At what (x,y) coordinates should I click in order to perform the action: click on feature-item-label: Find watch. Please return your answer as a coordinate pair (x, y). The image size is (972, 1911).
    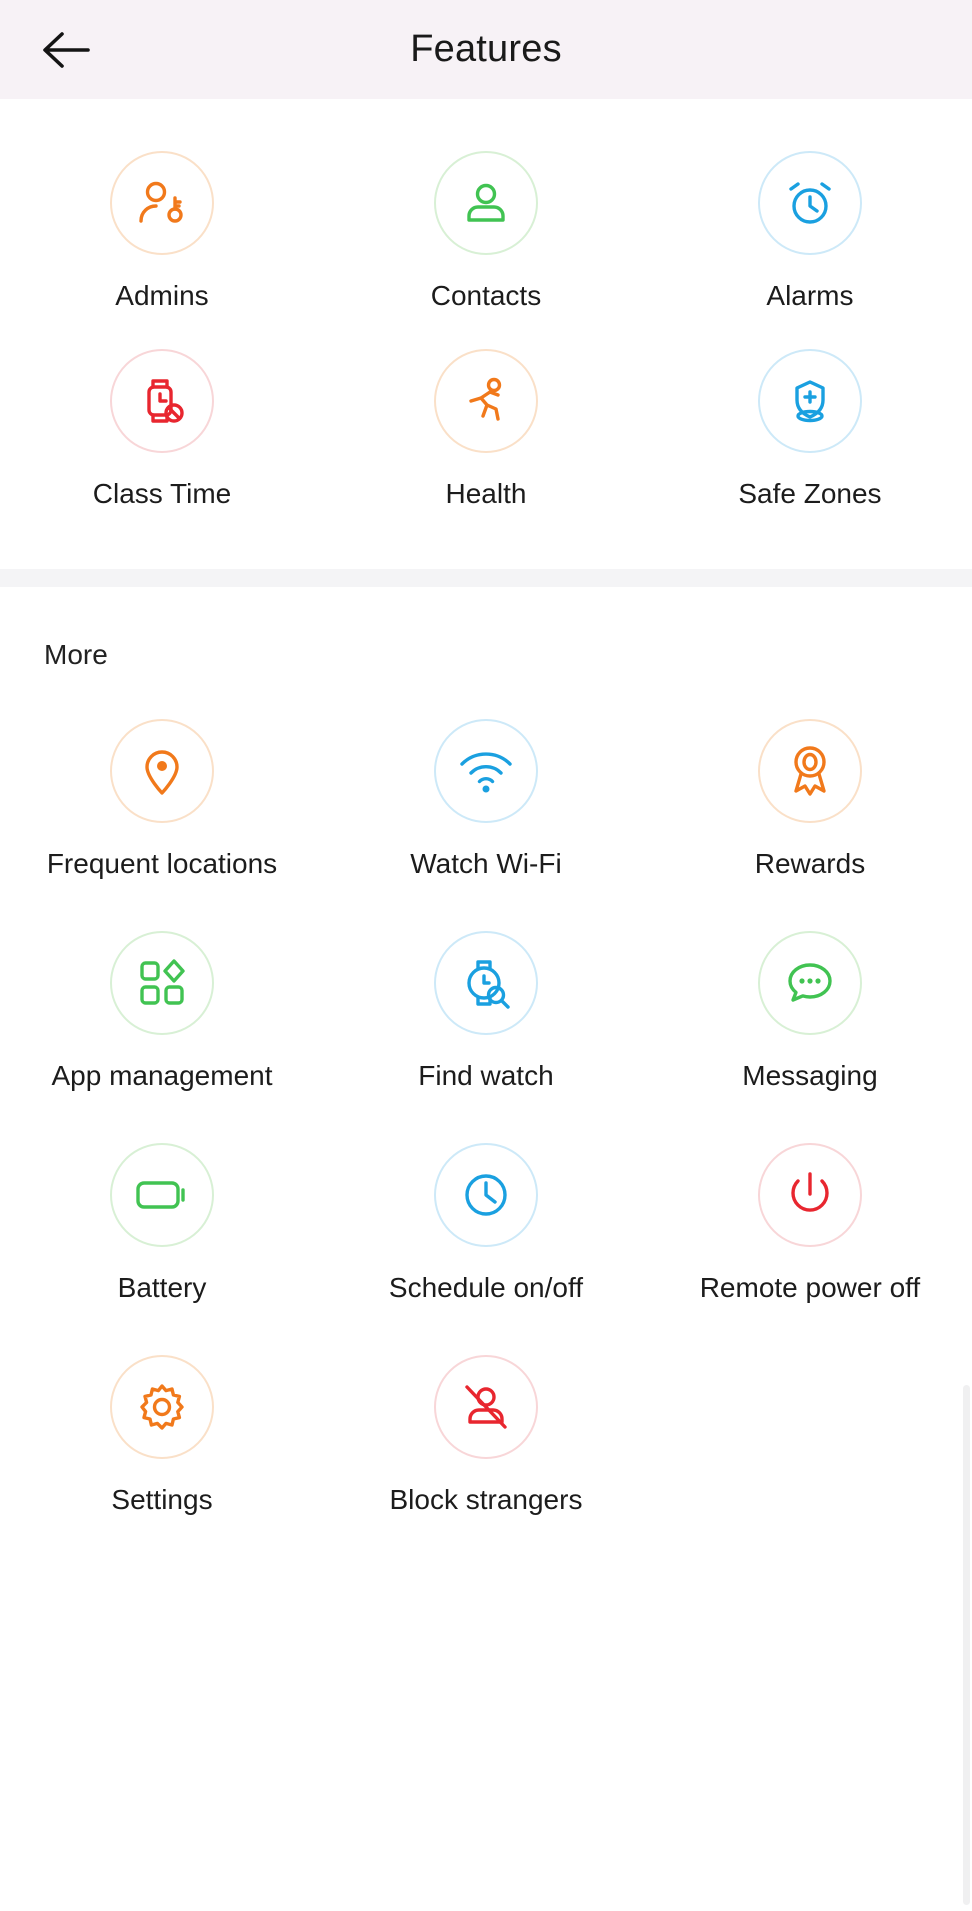
    Looking at the image, I should click on (486, 1075).